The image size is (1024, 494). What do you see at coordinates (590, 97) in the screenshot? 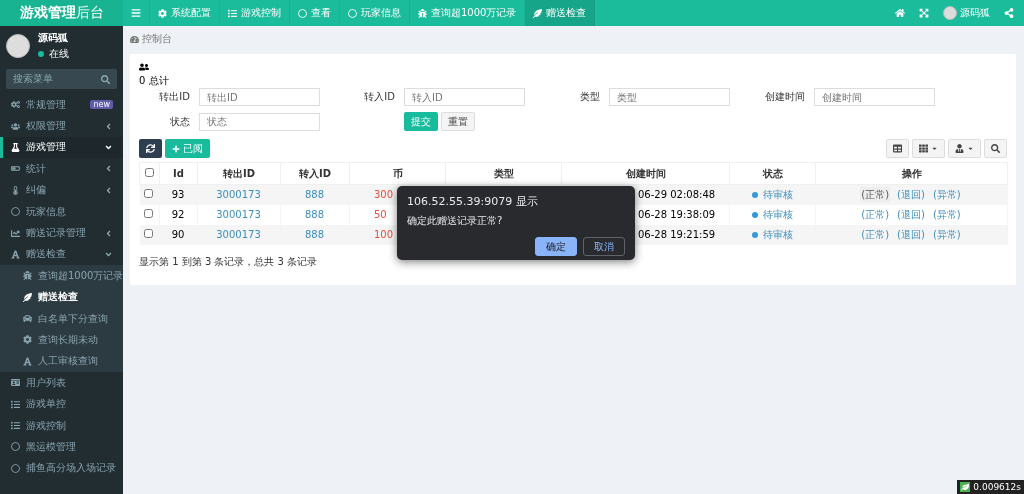
I see `field-label: 类型` at bounding box center [590, 97].